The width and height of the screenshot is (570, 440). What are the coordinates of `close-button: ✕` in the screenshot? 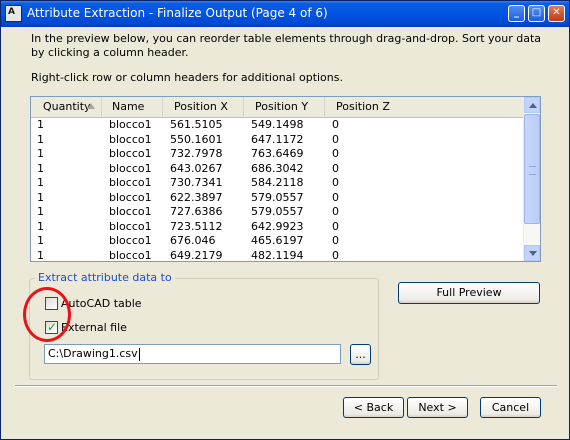 It's located at (556, 13).